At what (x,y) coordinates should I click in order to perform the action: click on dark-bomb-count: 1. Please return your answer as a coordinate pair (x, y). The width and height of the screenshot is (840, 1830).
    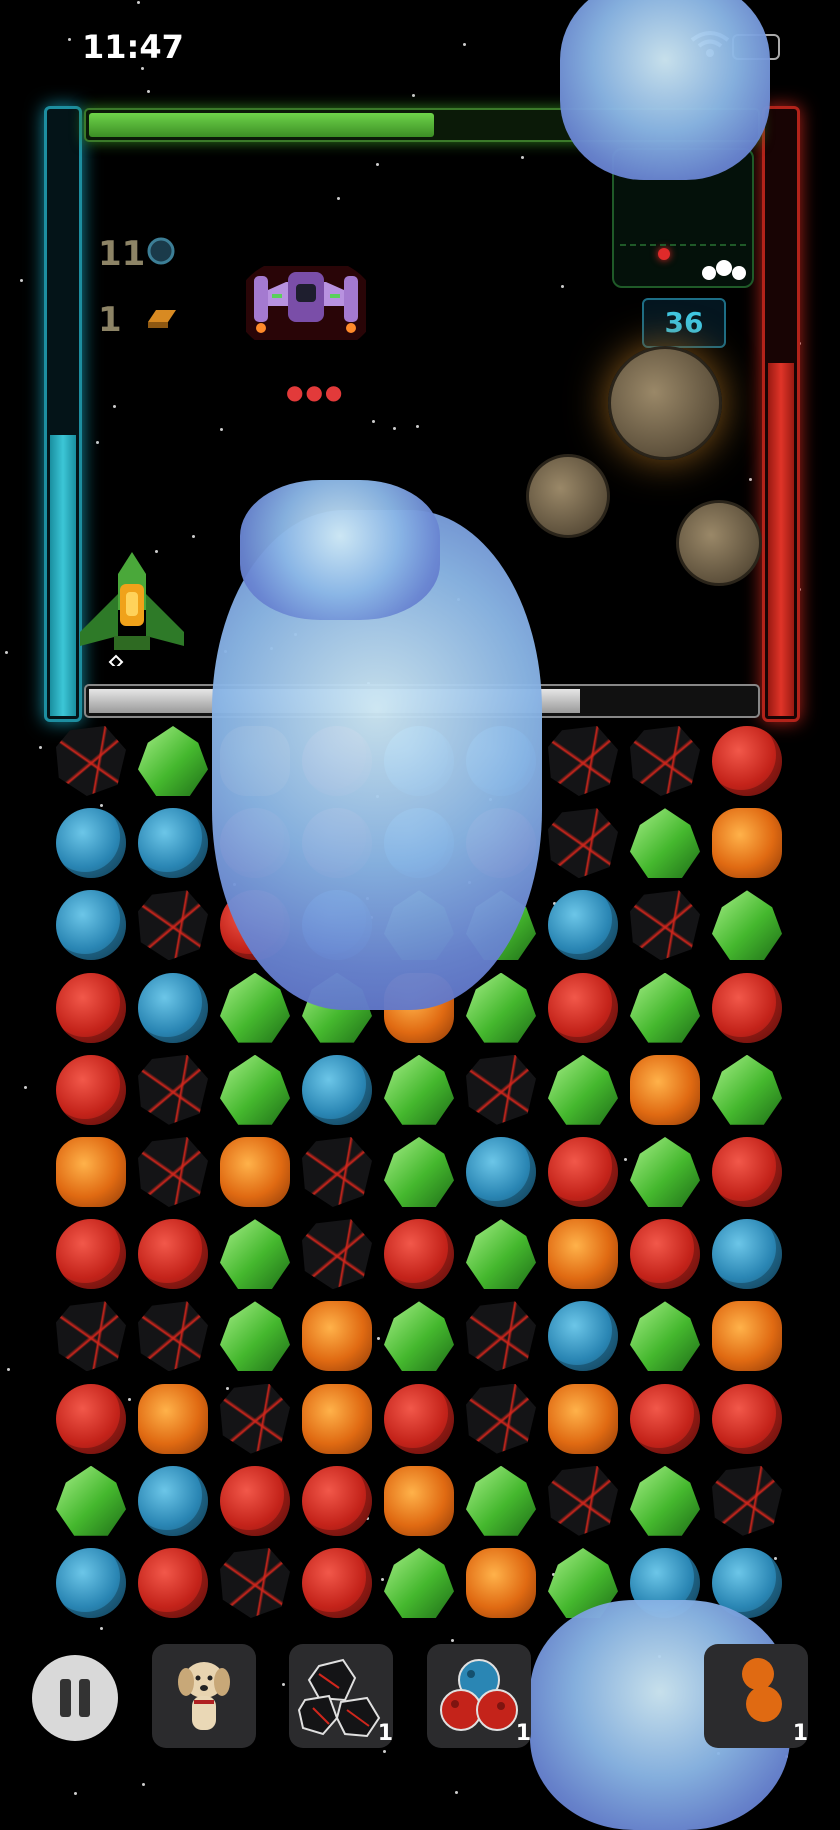
    Looking at the image, I should click on (385, 1733).